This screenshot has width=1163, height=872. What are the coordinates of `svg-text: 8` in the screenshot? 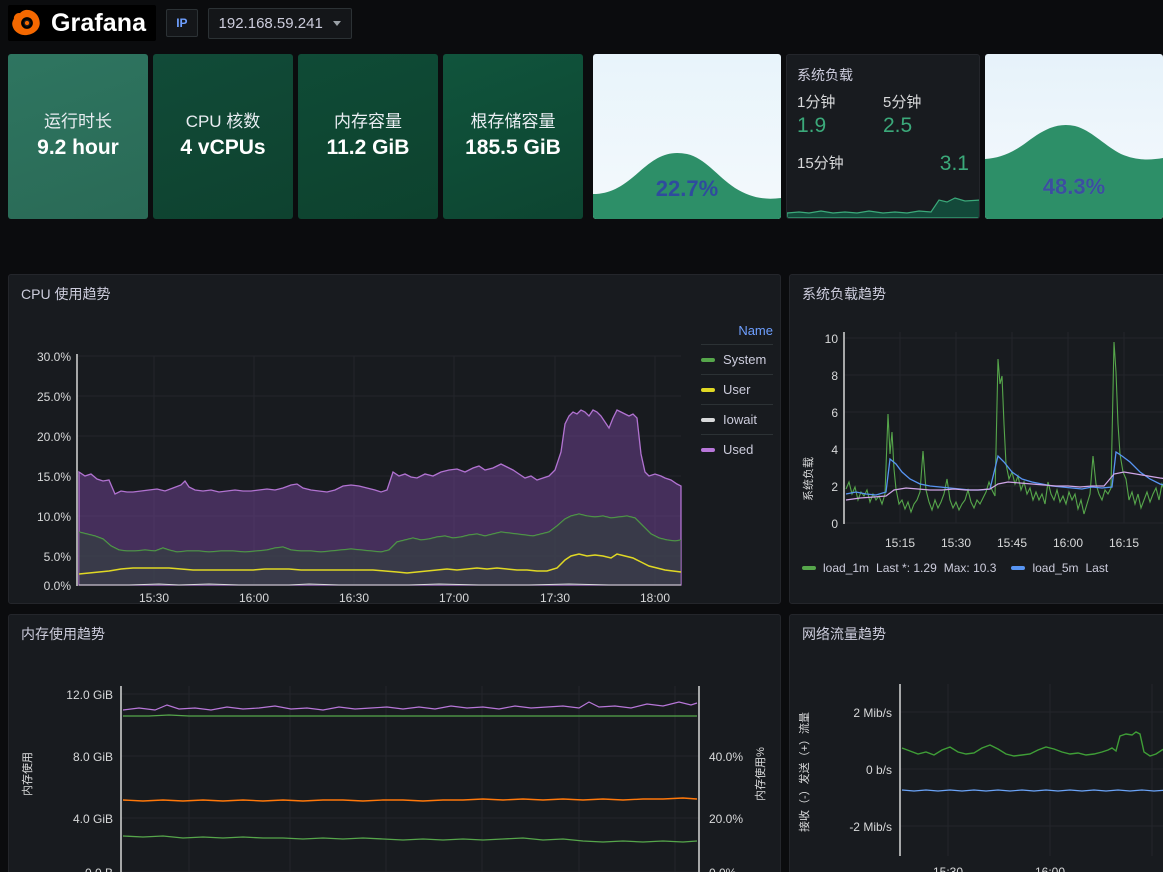 It's located at (834, 376).